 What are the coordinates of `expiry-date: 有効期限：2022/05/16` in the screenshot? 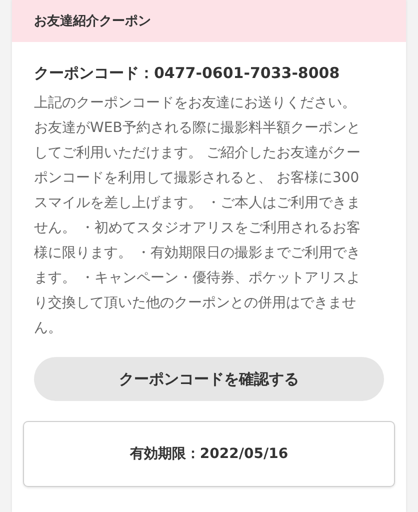 It's located at (209, 454).